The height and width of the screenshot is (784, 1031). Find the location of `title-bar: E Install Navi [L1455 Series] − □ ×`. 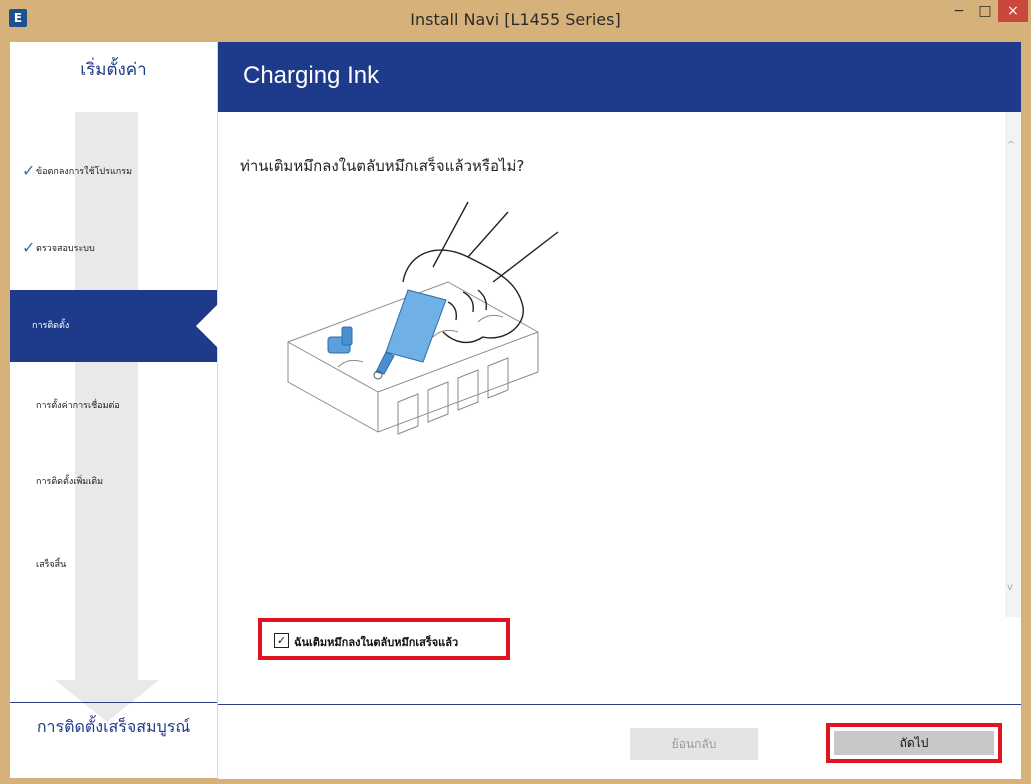

title-bar: E Install Navi [L1455 Series] − □ × is located at coordinates (515, 20).